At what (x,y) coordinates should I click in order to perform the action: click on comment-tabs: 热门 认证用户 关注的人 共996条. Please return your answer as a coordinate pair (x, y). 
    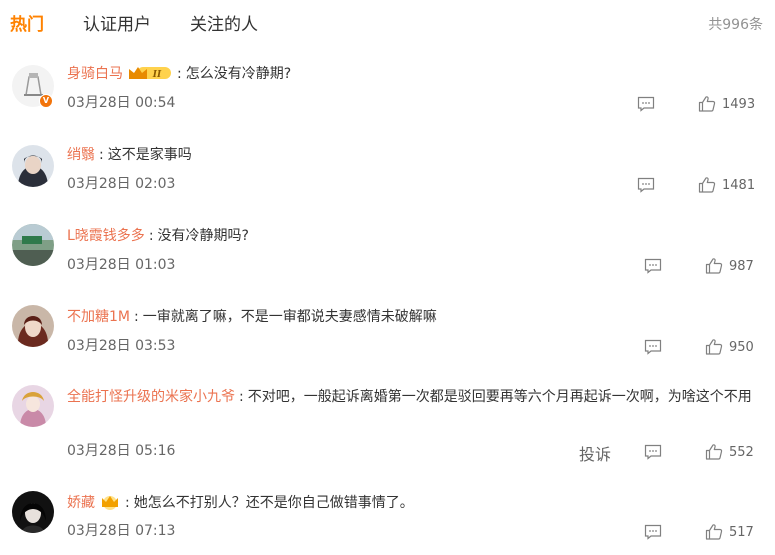
    Looking at the image, I should click on (387, 22).